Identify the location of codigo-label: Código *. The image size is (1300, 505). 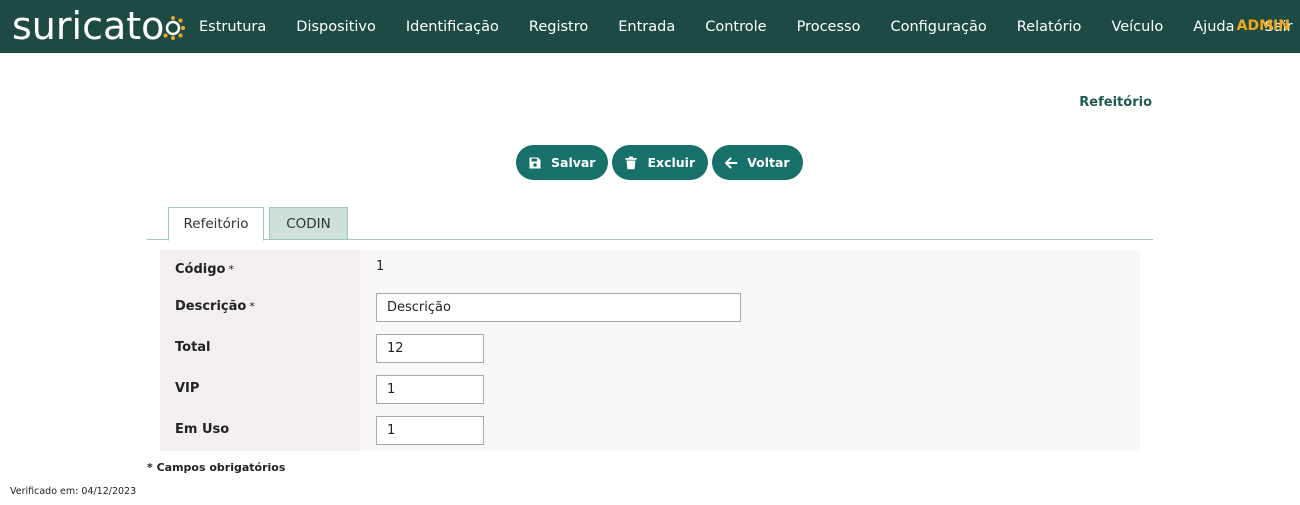
(204, 269).